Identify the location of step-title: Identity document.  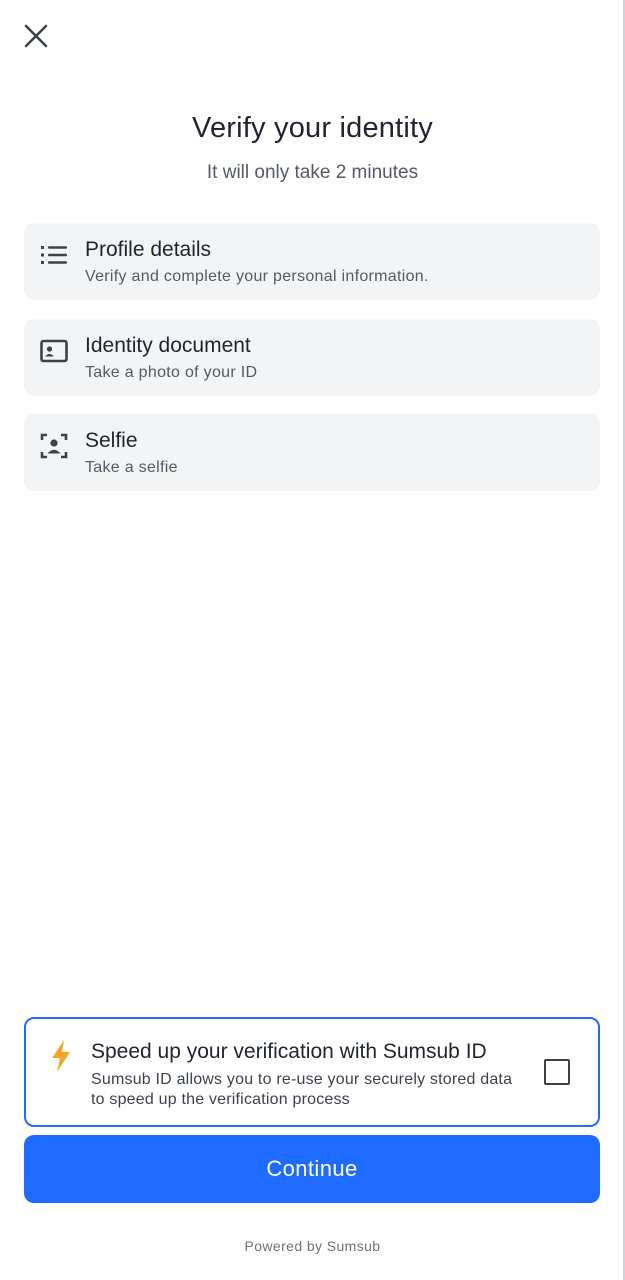
(168, 345).